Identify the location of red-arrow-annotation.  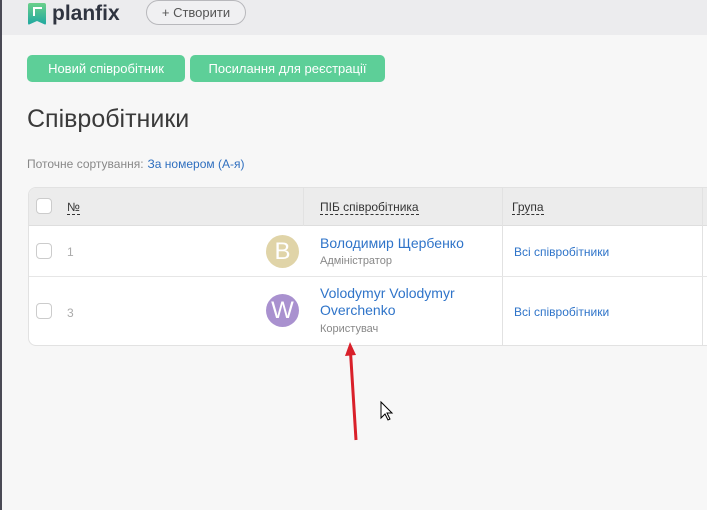
(351, 391).